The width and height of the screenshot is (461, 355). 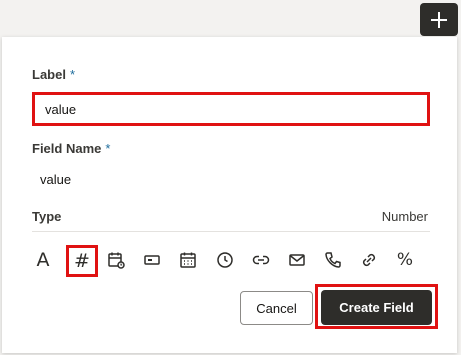 I want to click on plus-icon, so click(x=439, y=19).